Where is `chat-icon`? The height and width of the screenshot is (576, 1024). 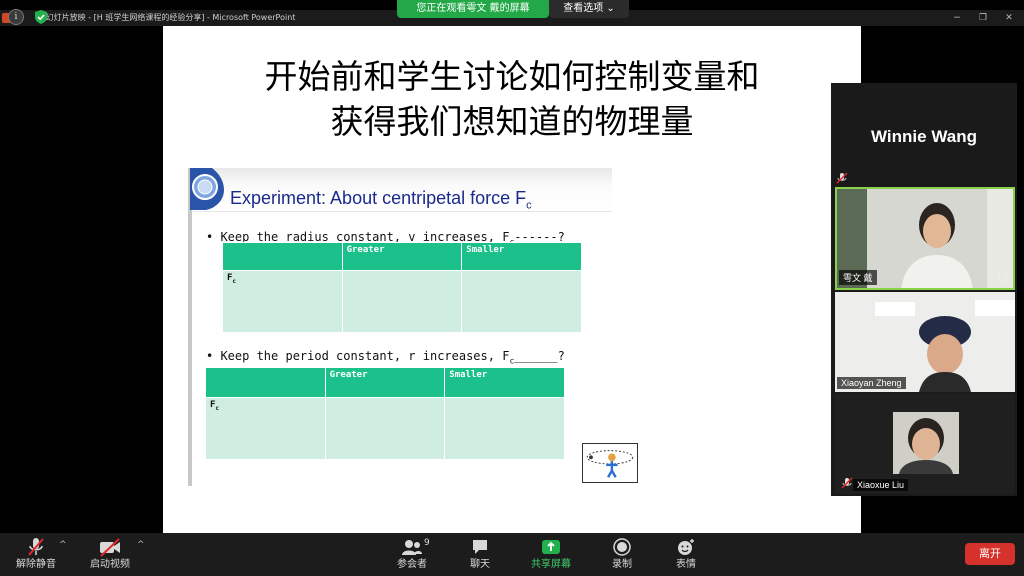
chat-icon is located at coordinates (480, 547).